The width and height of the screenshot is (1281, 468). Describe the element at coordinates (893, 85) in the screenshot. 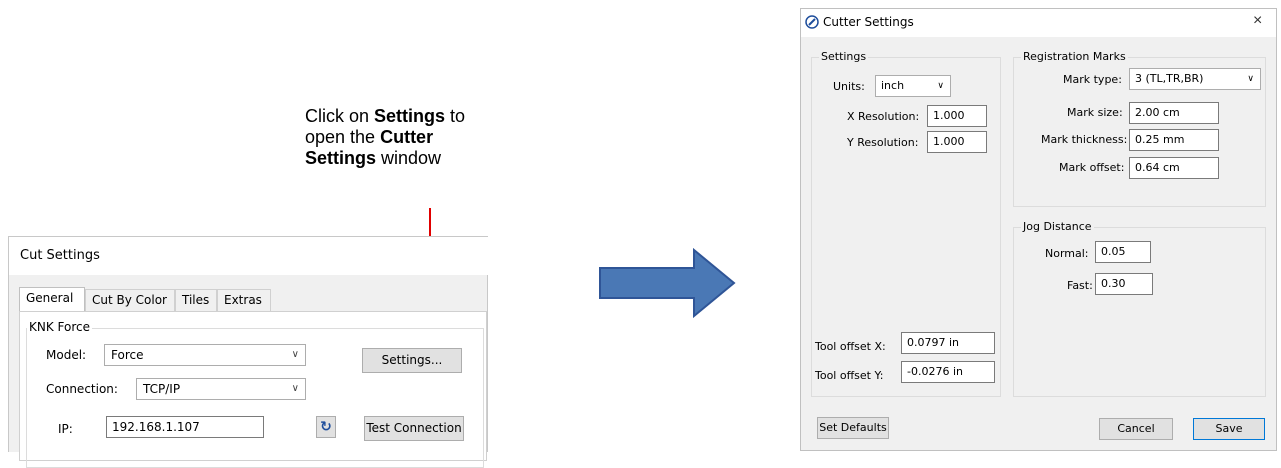

I see `units-value: inch` at that location.